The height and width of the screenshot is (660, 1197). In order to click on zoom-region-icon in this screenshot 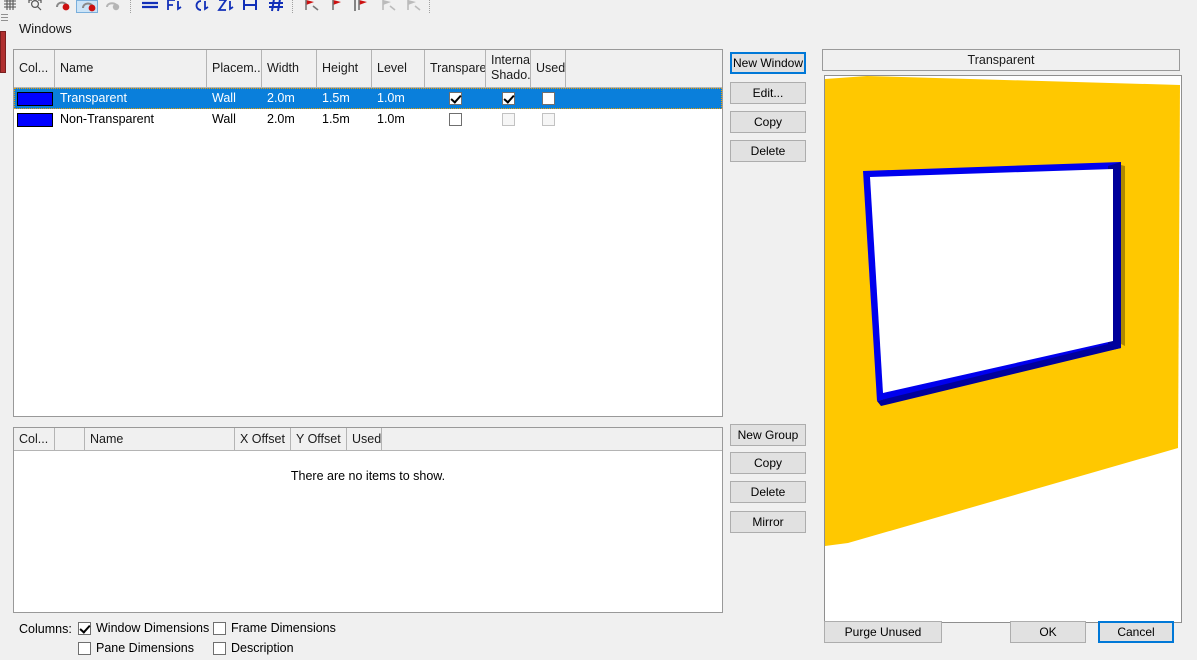, I will do `click(36, 6)`.